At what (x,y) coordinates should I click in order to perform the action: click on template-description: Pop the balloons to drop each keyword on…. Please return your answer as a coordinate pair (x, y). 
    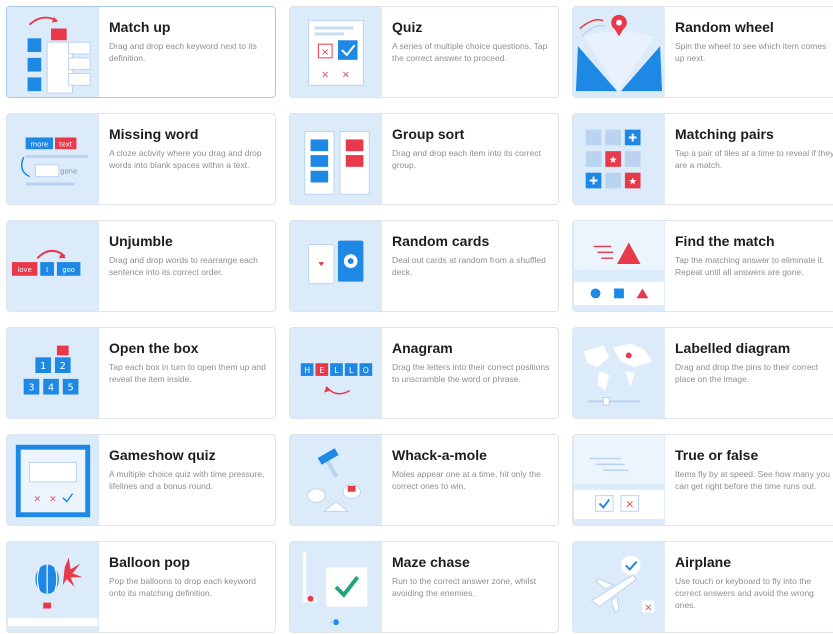
    Looking at the image, I should click on (182, 587).